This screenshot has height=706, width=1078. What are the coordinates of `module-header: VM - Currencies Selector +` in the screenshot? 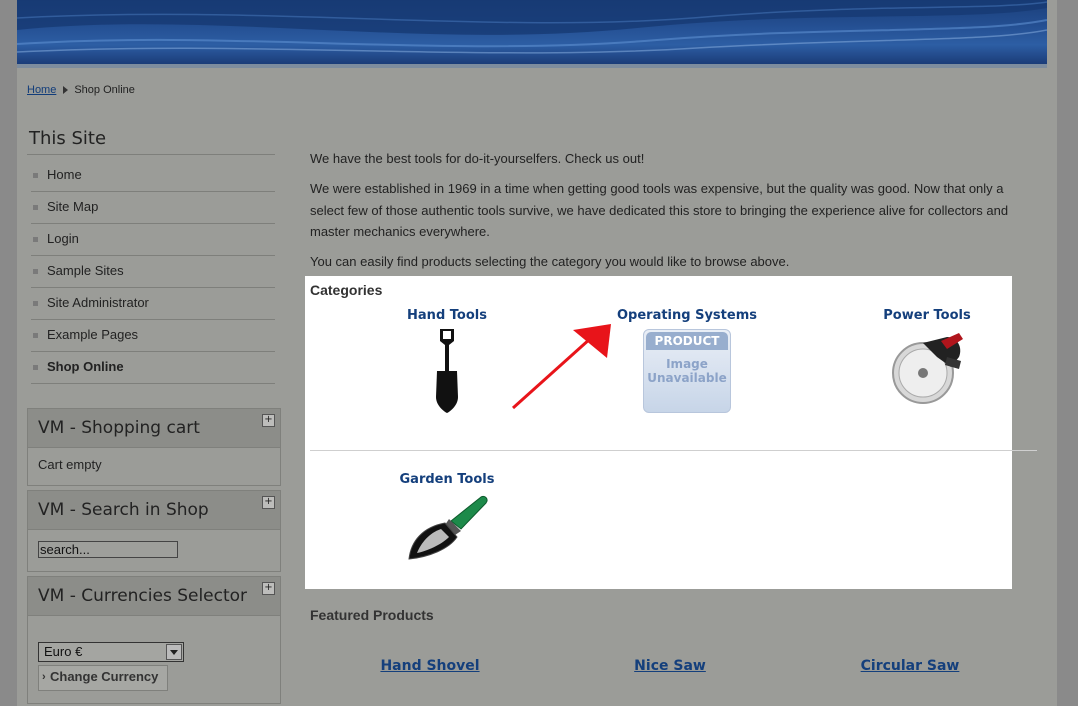 It's located at (154, 596).